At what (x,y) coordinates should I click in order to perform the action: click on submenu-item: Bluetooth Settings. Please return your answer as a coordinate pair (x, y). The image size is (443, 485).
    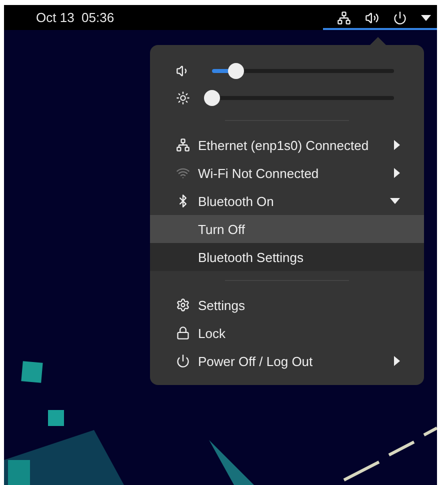
    Looking at the image, I should click on (287, 257).